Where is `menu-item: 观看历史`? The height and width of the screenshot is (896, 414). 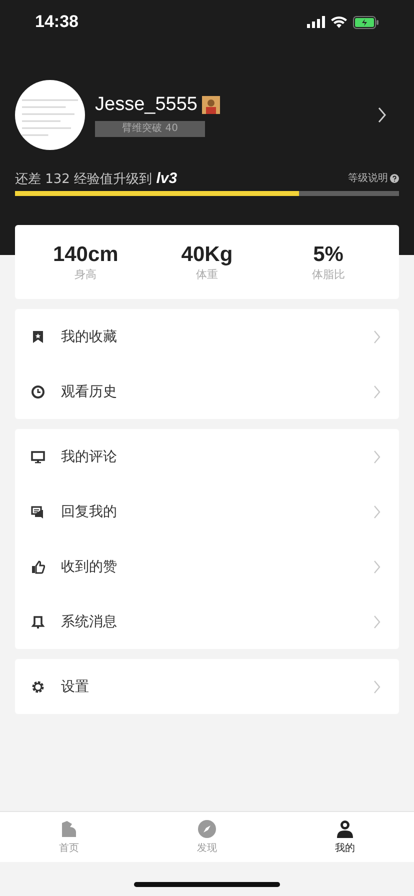 menu-item: 观看历史 is located at coordinates (207, 391).